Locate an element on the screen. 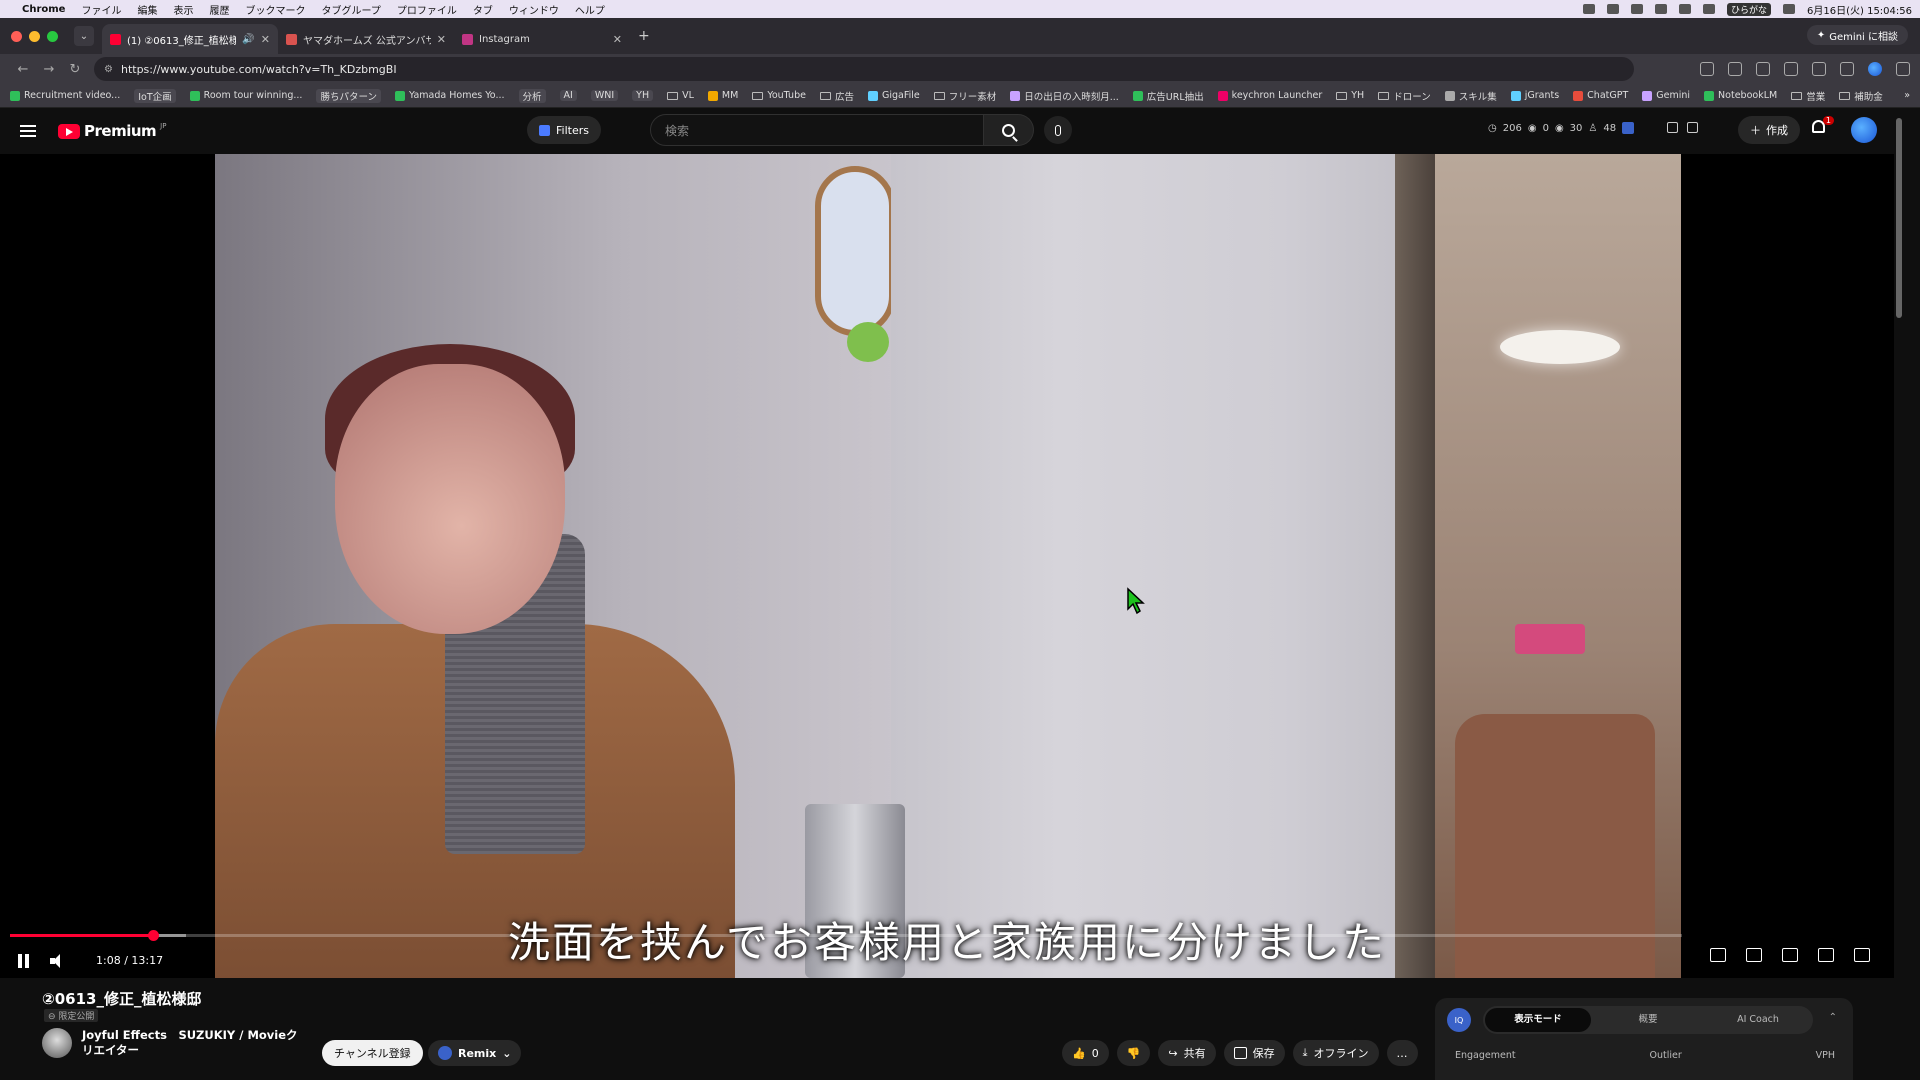 Image resolution: width=1920 pixels, height=1080 pixels. iq-tab-ai-coach: AI Coach is located at coordinates (1758, 1020).